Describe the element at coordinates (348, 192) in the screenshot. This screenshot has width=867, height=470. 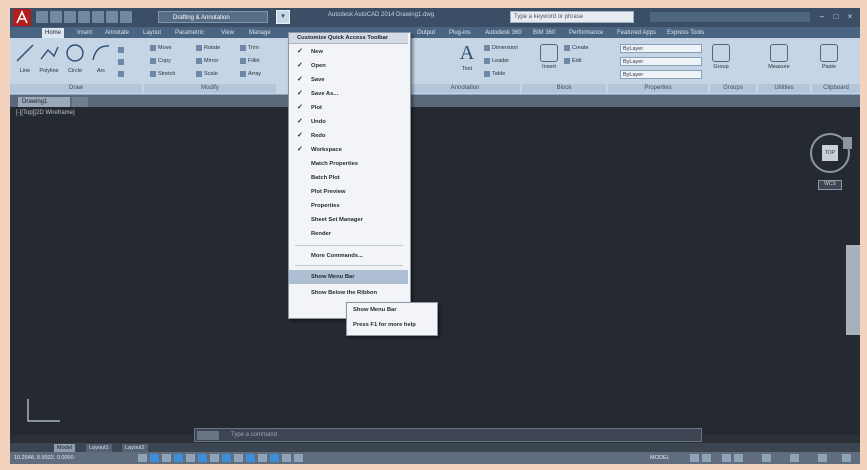
I see `menu-item-plot-preview: Plot Preview` at that location.